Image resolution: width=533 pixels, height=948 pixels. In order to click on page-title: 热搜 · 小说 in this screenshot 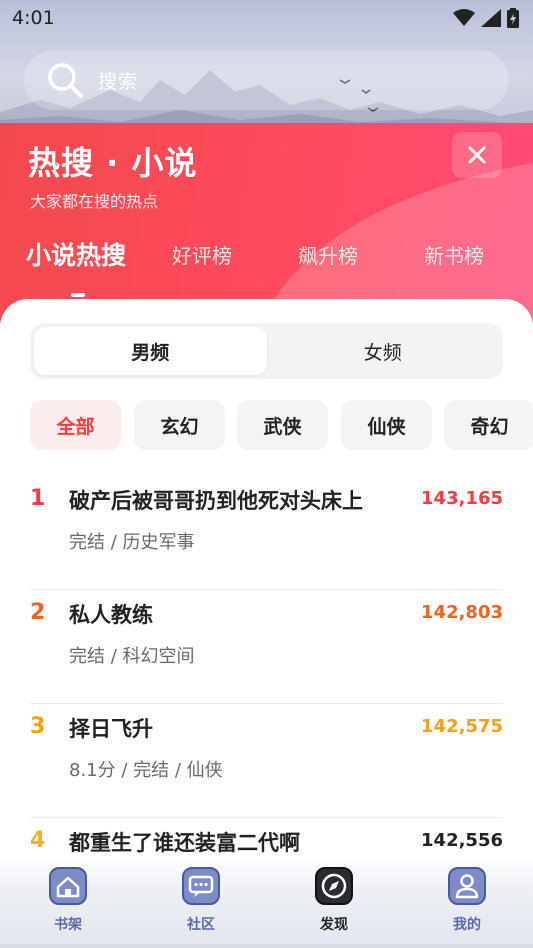, I will do `click(113, 163)`.